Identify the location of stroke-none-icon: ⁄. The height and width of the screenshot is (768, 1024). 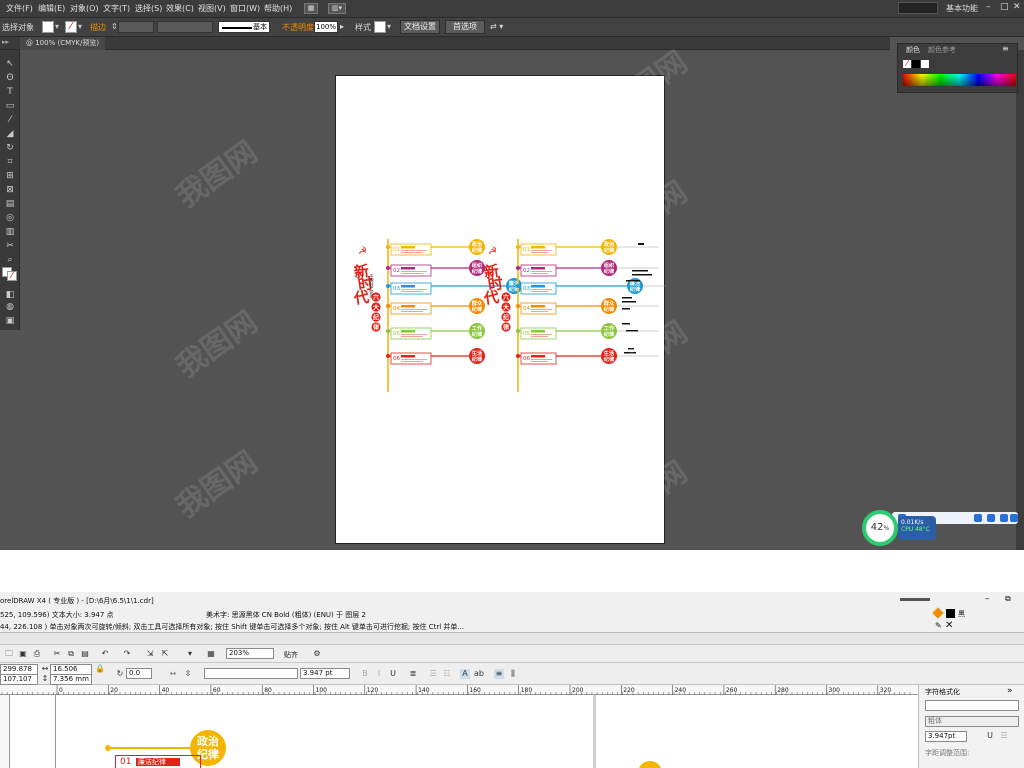
(71, 27).